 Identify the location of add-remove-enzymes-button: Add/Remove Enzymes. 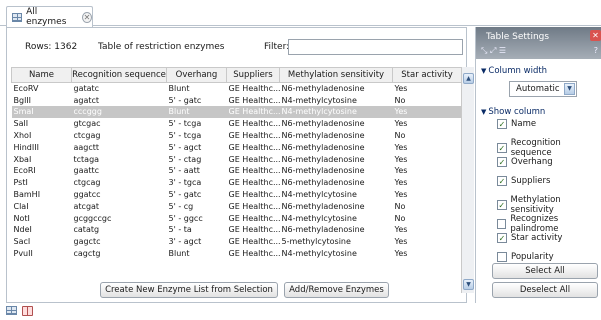
(336, 290).